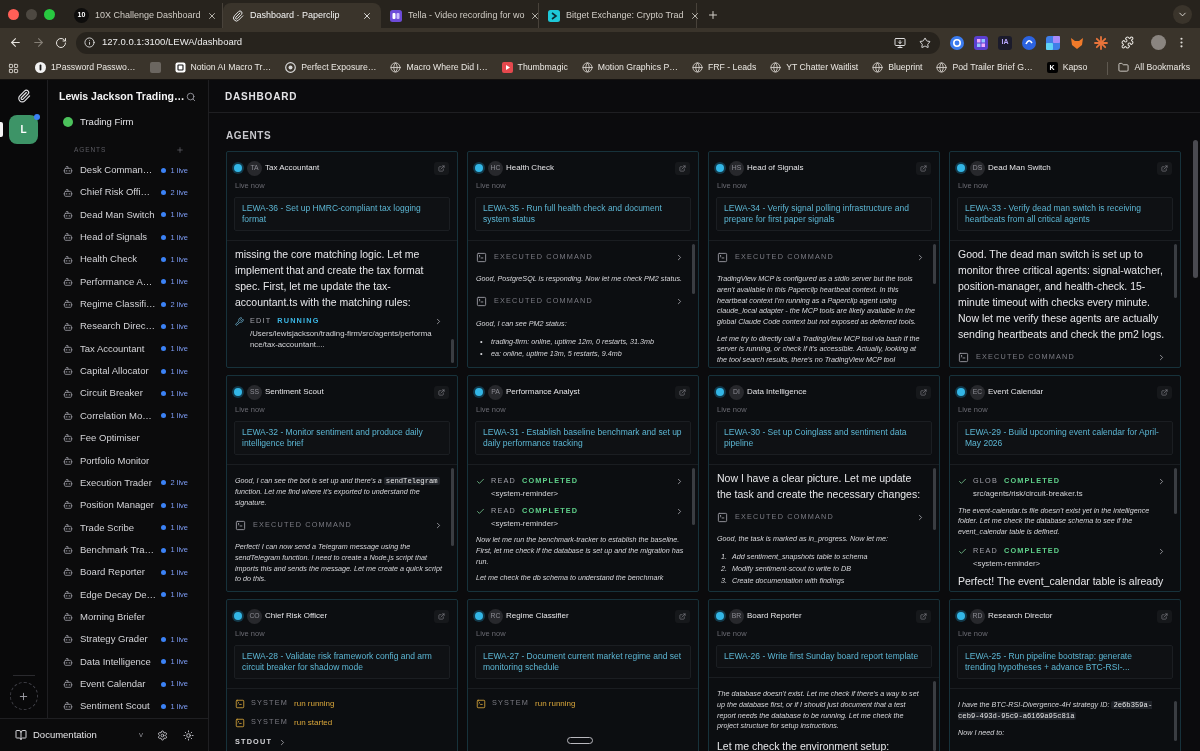  I want to click on fox-logo-icon, so click(1077, 42).